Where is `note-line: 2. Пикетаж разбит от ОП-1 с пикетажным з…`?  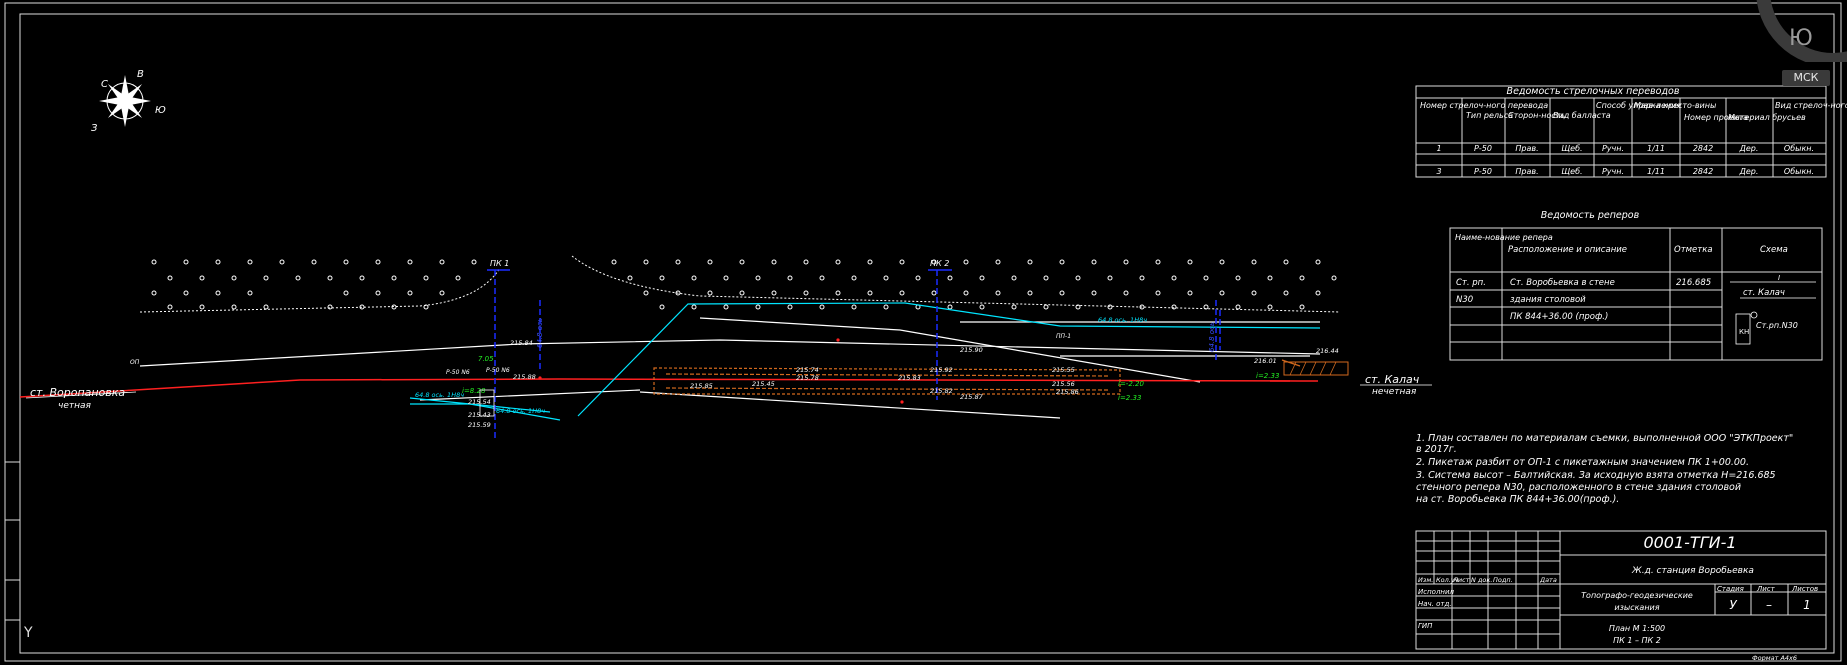
note-line: 2. Пикетаж разбит от ОП-1 с пикетажным з… is located at coordinates (1582, 462).